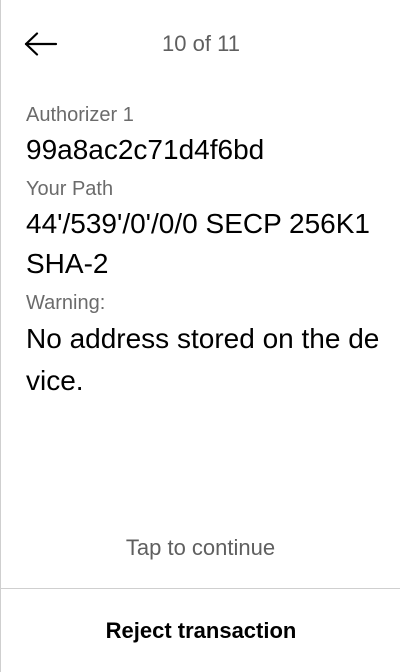  I want to click on header: 10 of 11, so click(200, 44).